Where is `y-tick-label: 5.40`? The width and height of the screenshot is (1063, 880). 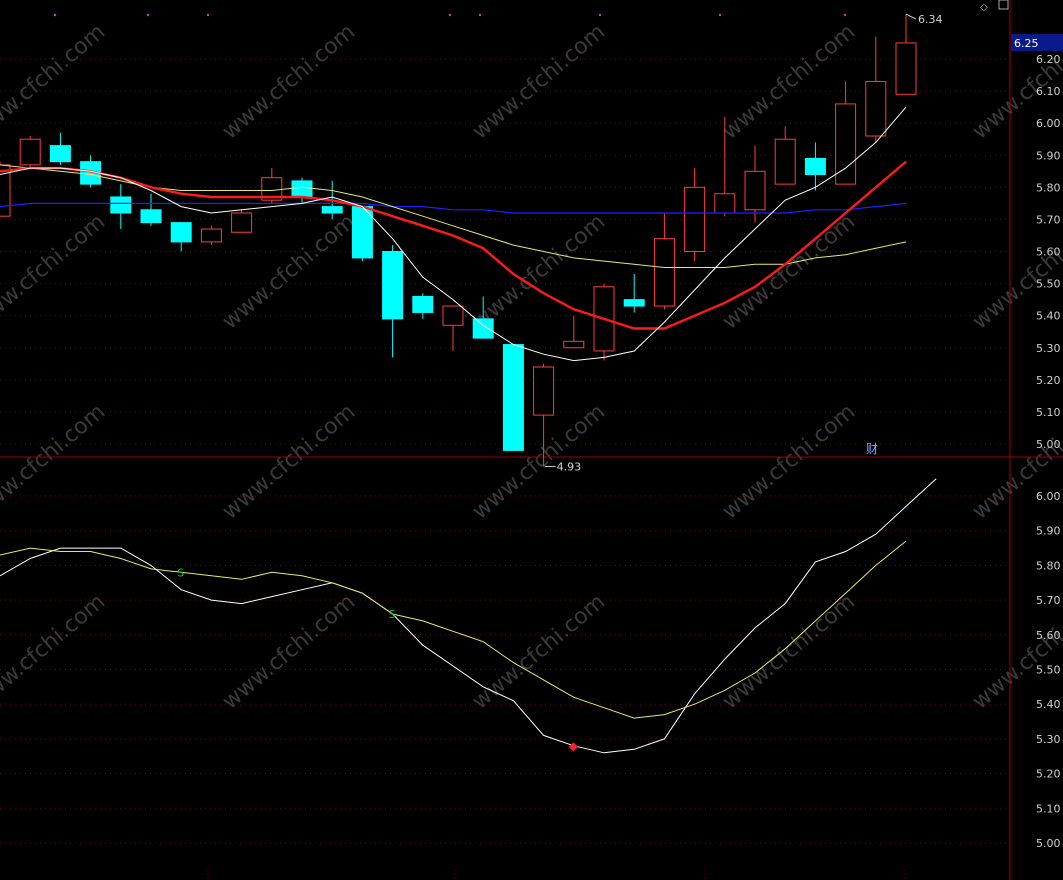 y-tick-label: 5.40 is located at coordinates (1048, 704).